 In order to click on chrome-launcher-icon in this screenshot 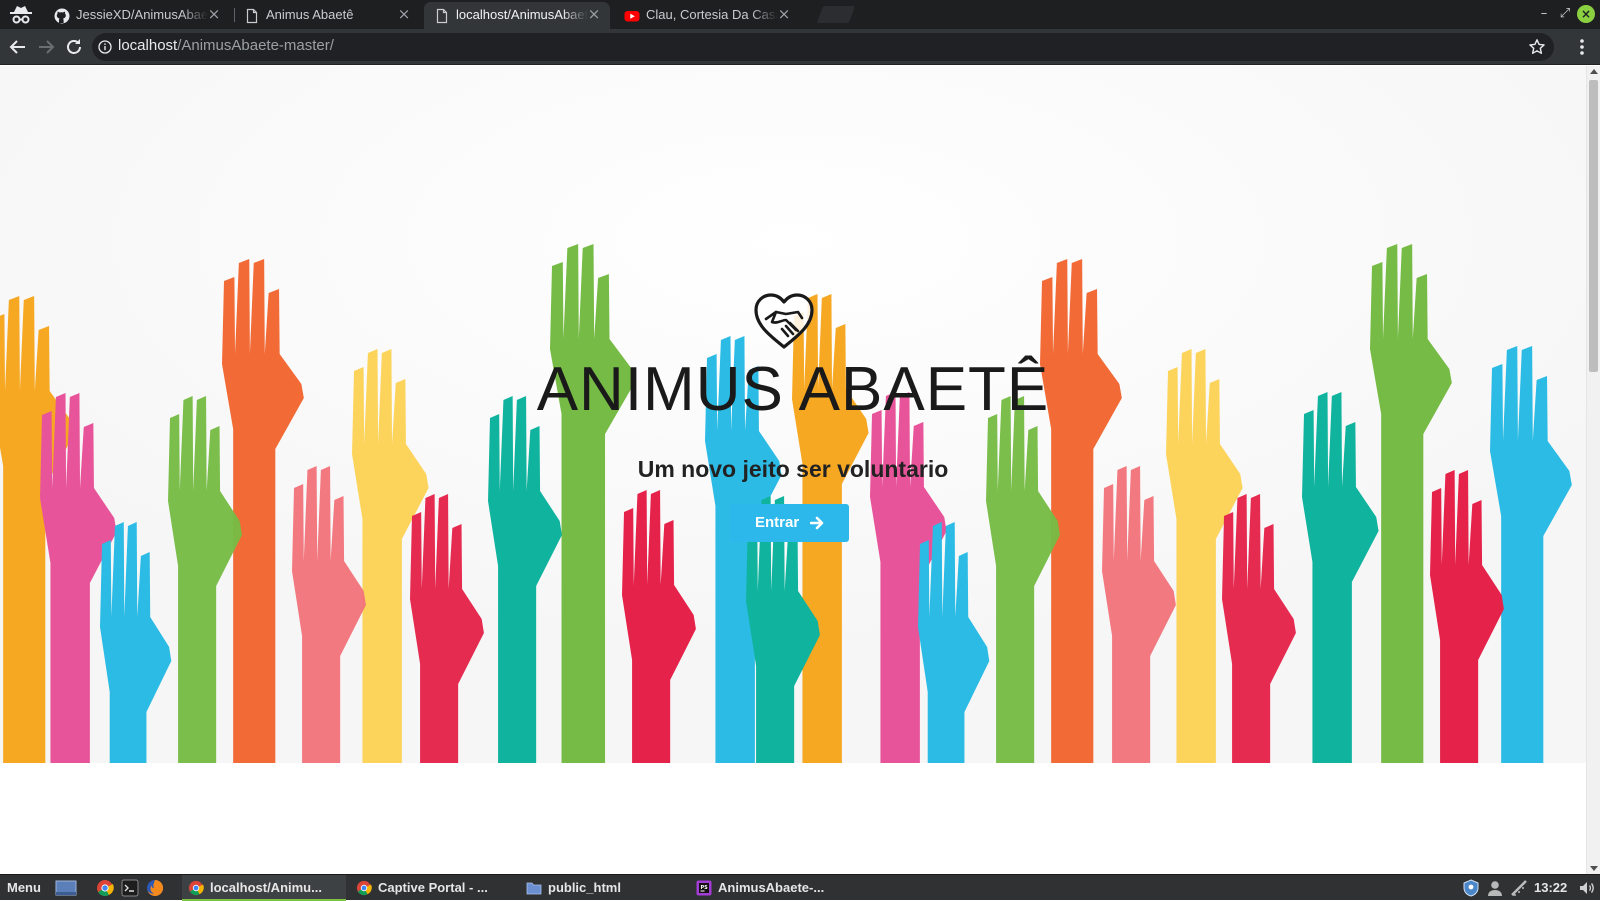, I will do `click(105, 888)`.